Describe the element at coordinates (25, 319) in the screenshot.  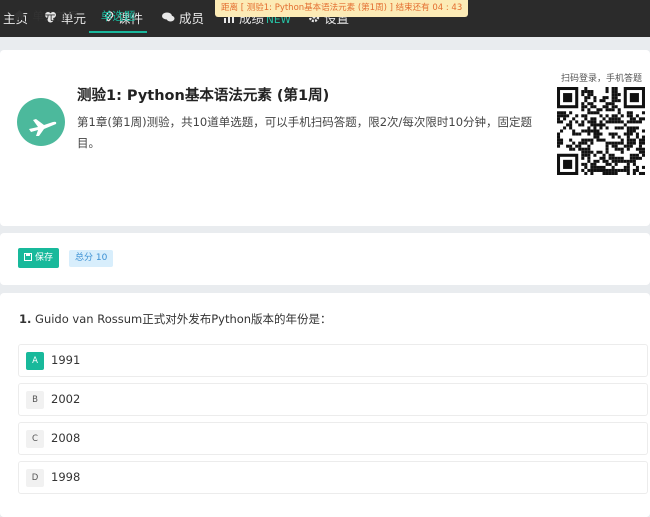
I see `question-number: 1.` at that location.